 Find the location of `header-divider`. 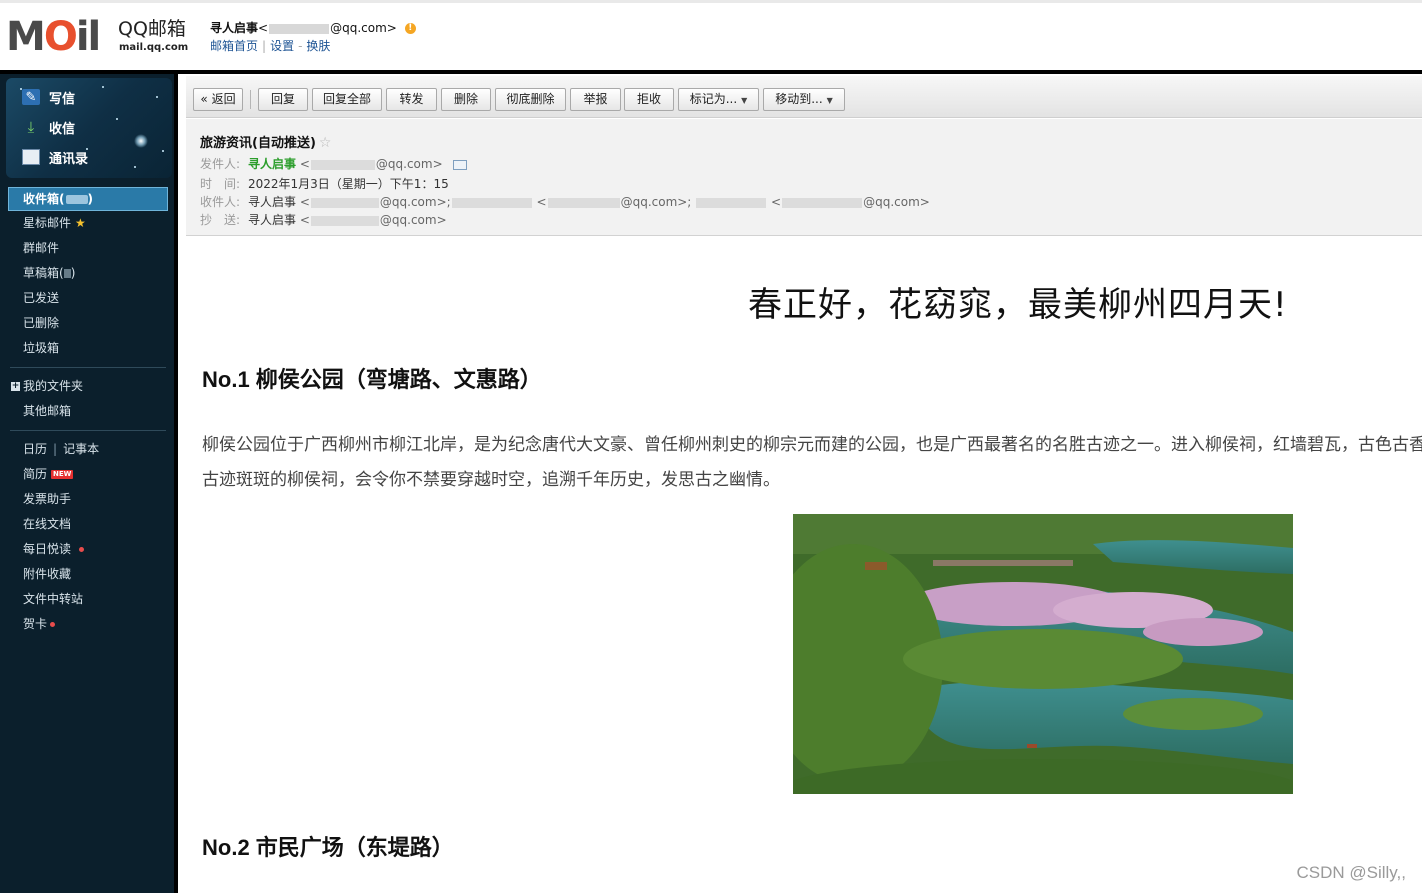

header-divider is located at coordinates (711, 72).